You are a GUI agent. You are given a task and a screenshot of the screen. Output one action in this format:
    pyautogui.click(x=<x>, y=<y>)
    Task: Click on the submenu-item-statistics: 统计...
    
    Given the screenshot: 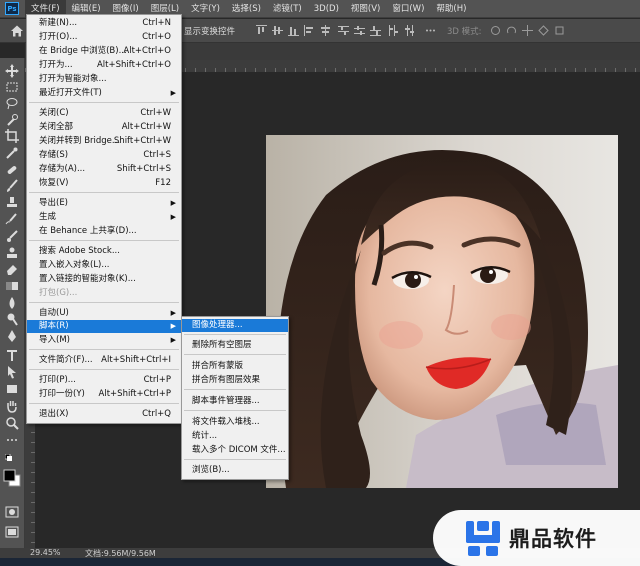 What is the action you would take?
    pyautogui.click(x=235, y=436)
    